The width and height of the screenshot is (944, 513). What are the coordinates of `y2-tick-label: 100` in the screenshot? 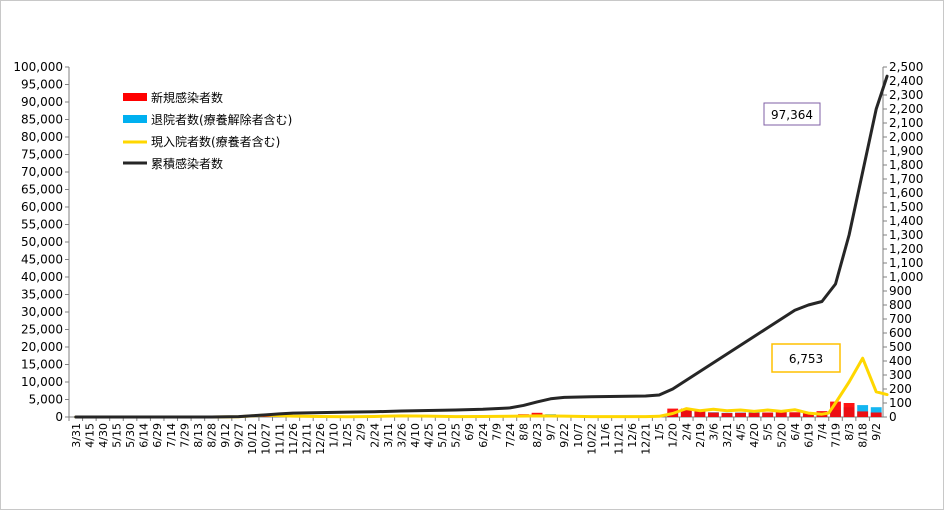 It's located at (900, 403).